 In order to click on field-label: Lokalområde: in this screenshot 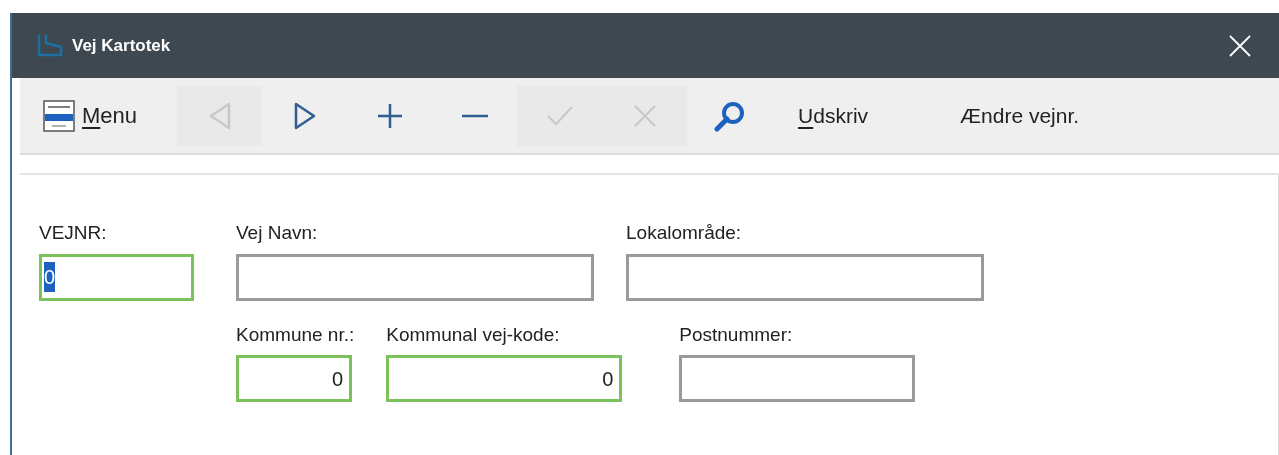, I will do `click(684, 233)`.